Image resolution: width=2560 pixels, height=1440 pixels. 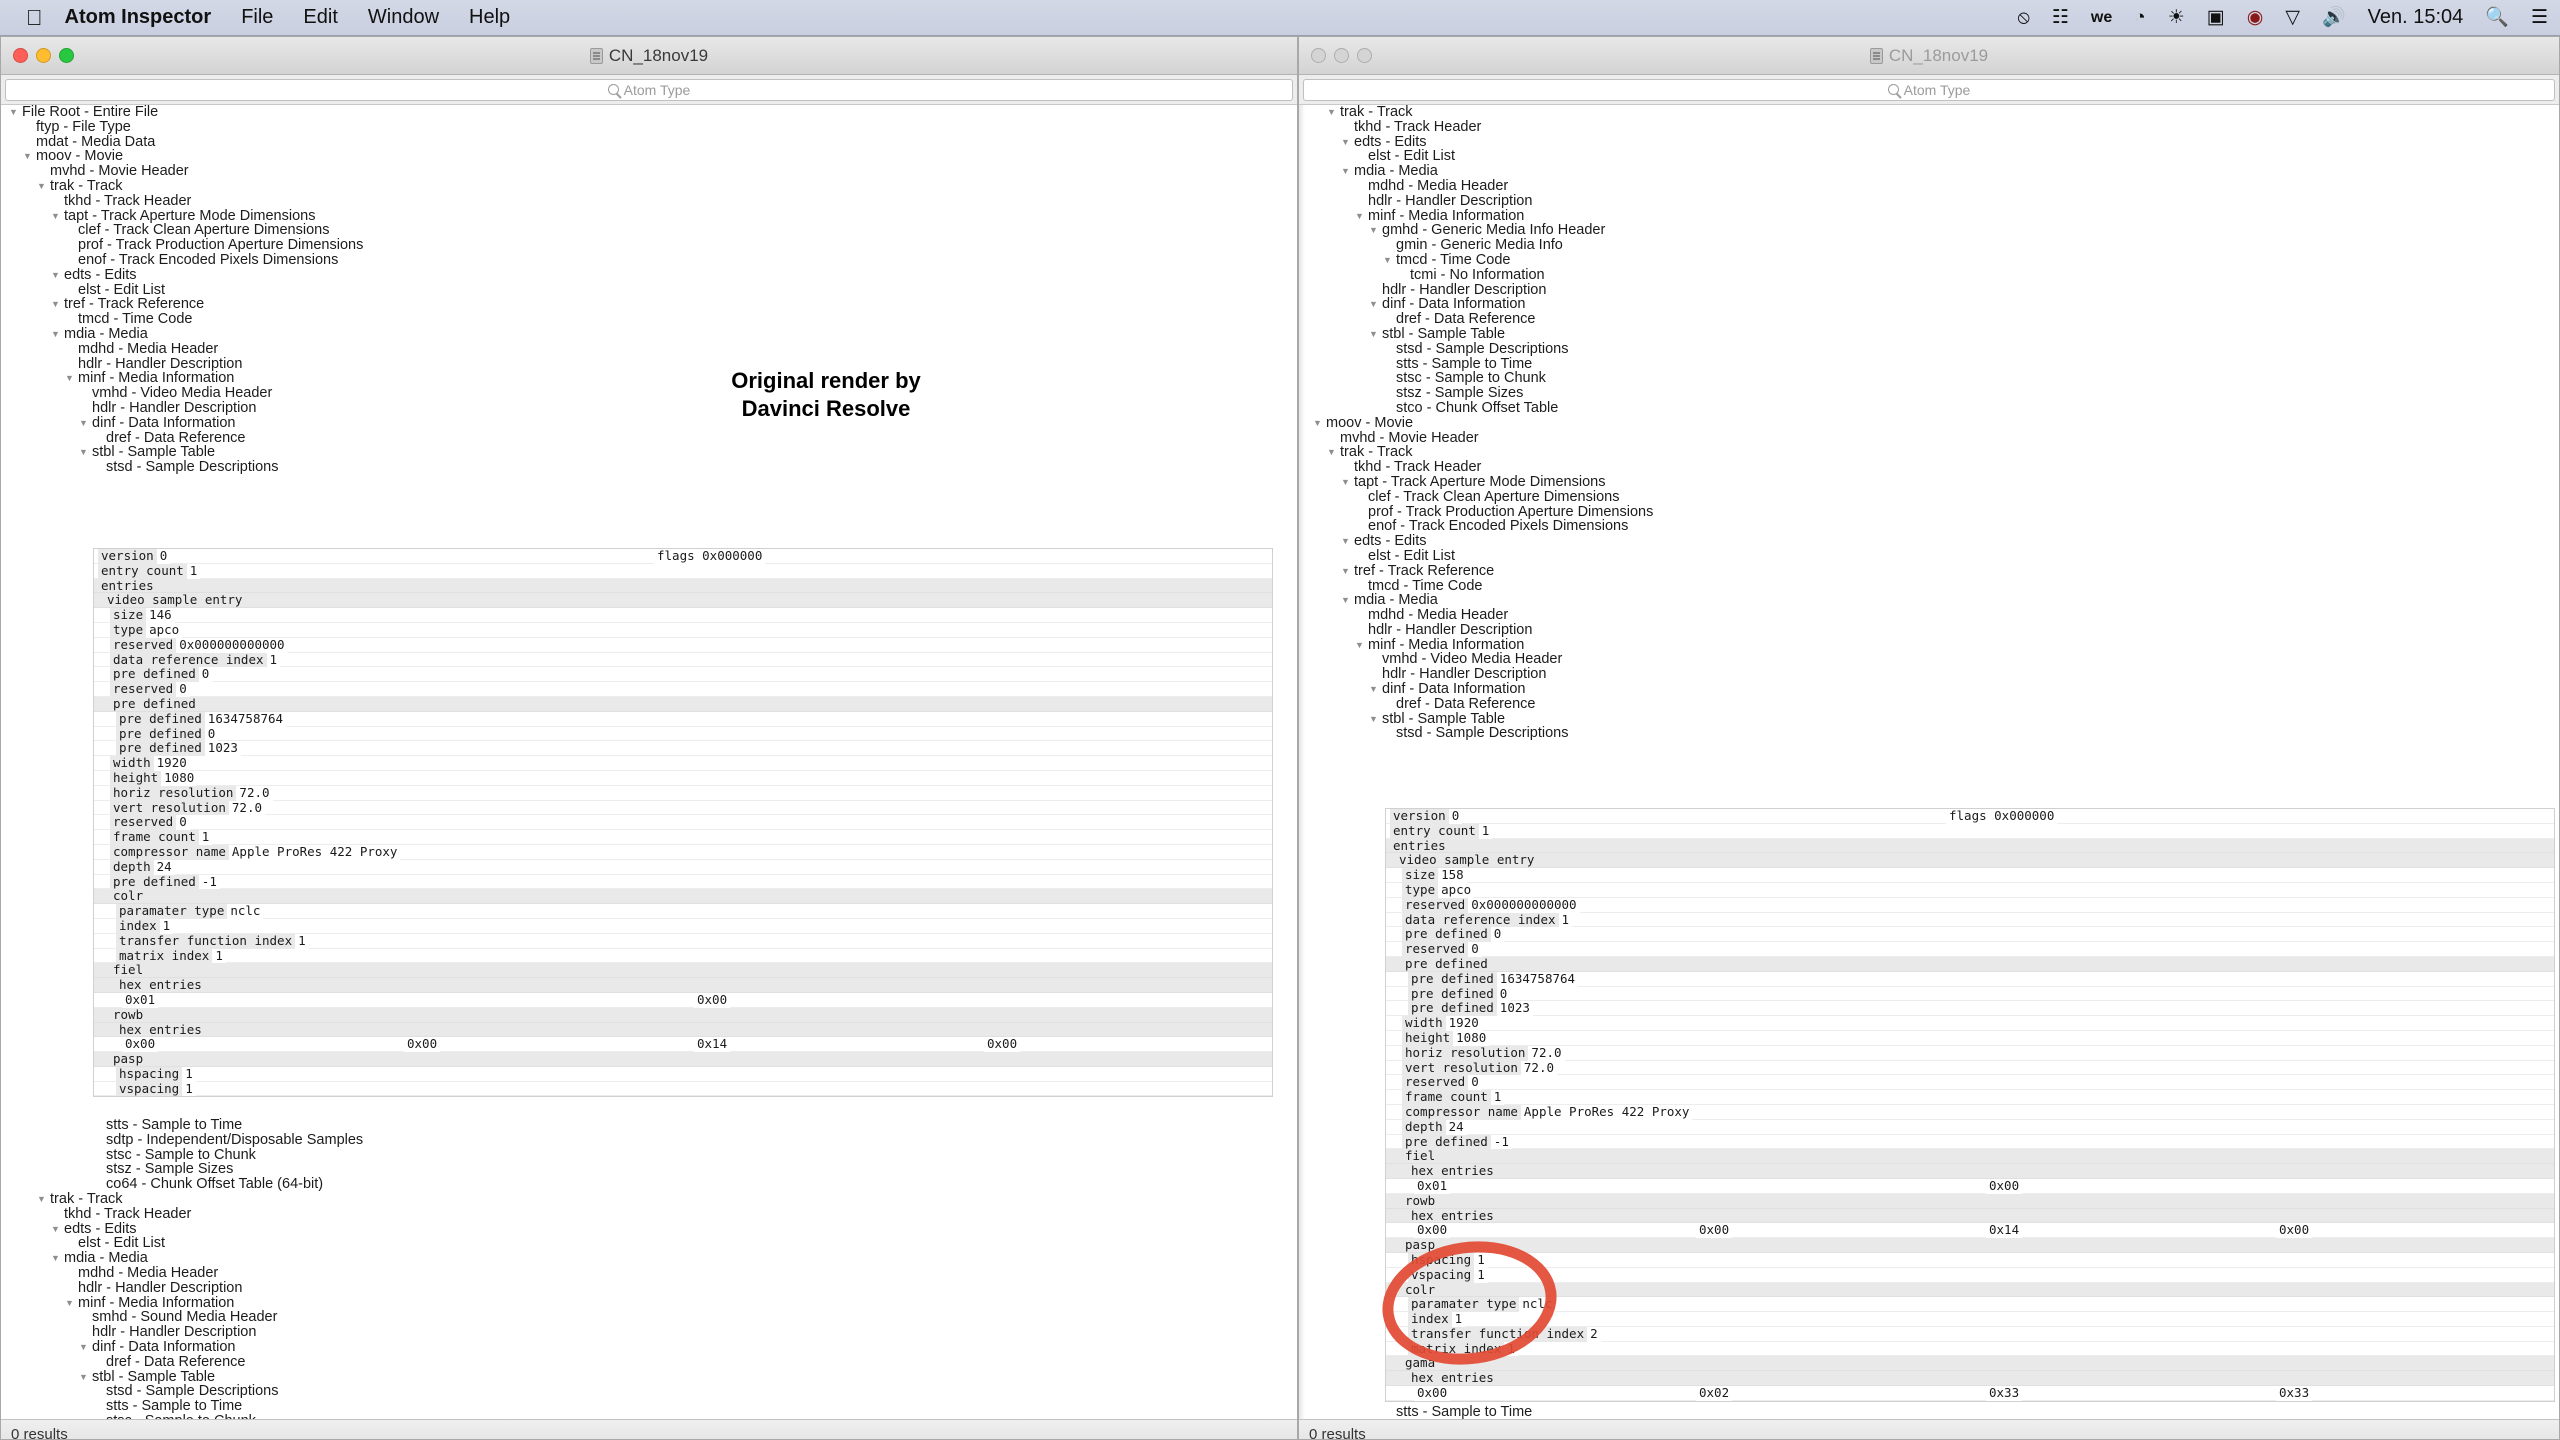 I want to click on detail-row: pre defined, so click(x=1970, y=964).